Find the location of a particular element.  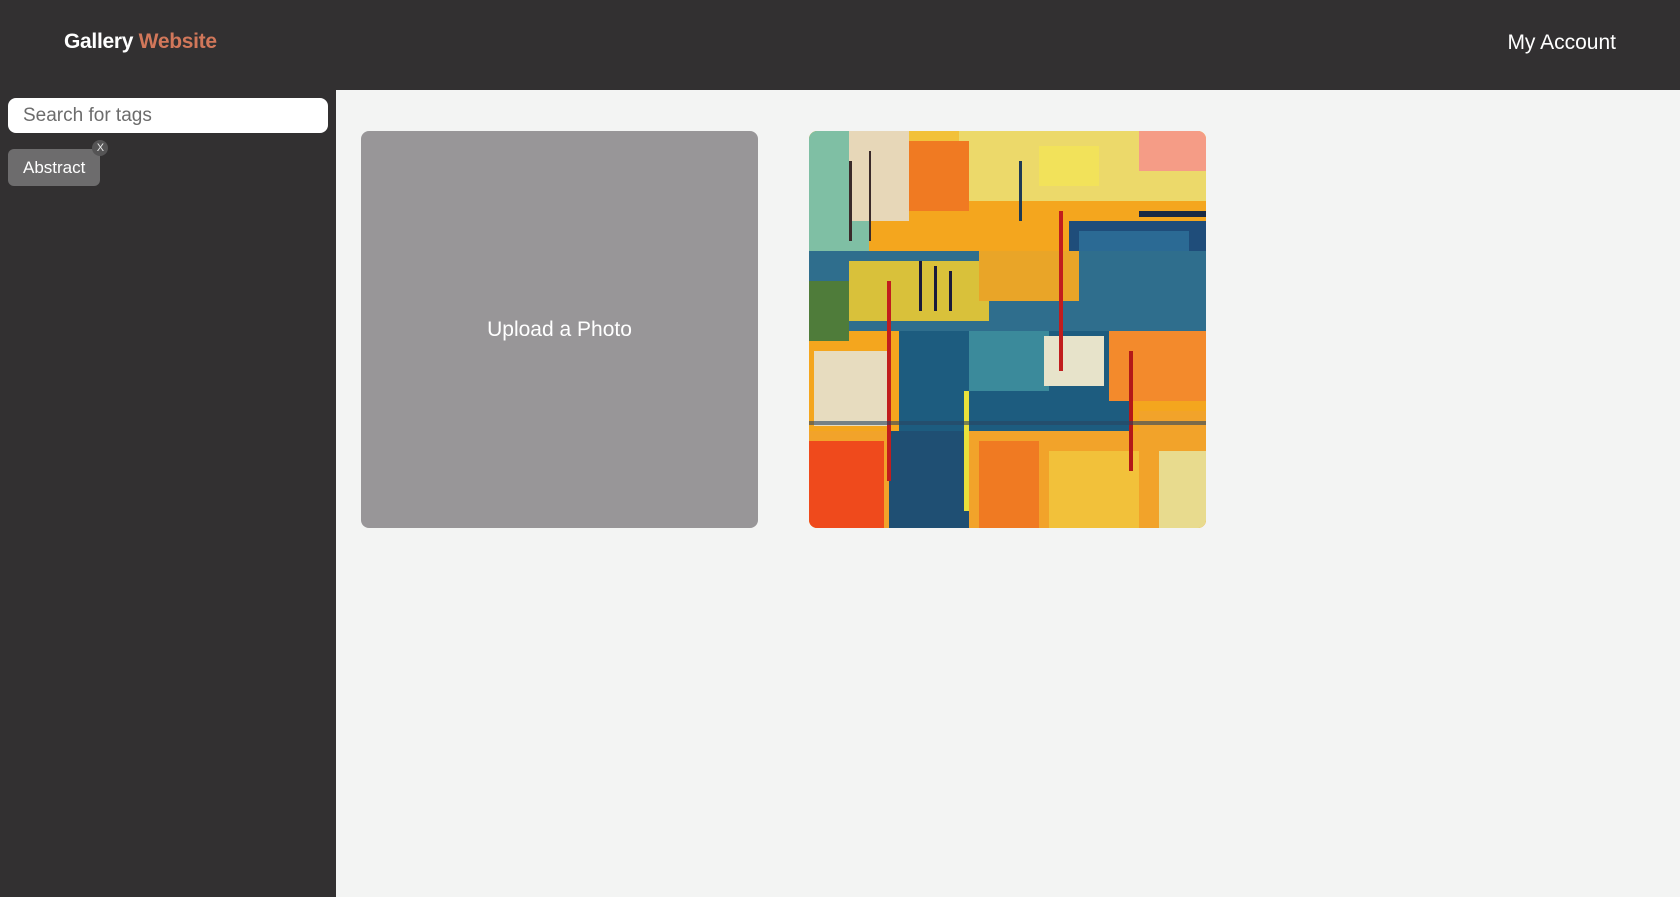

tag-chip-label: Abstract is located at coordinates (54, 167).